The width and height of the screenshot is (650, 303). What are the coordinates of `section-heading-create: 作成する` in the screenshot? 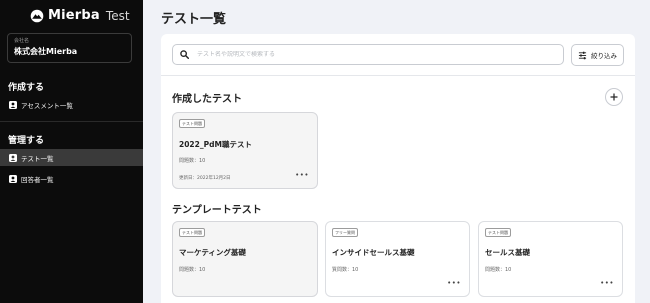 It's located at (26, 88).